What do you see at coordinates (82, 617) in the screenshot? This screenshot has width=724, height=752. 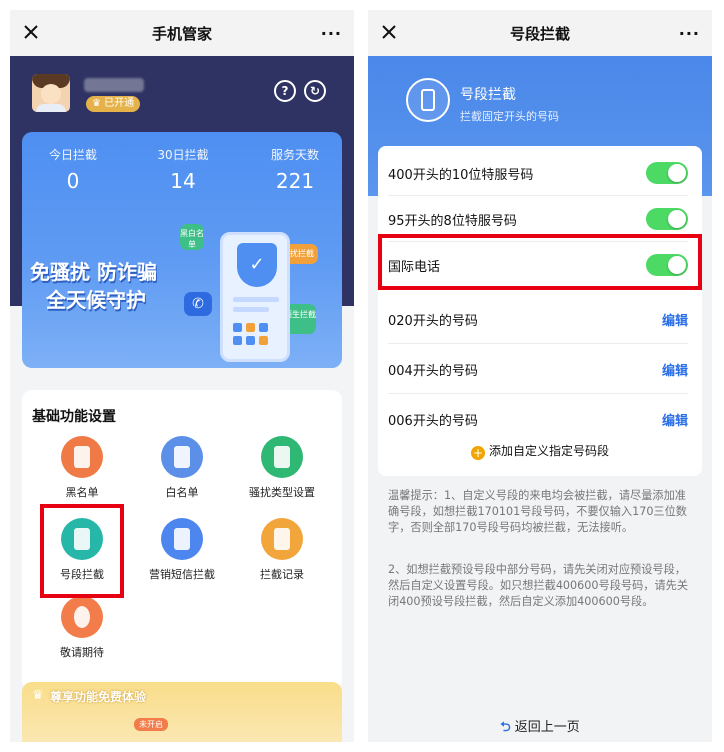 I see `alarm-clock-icon` at bounding box center [82, 617].